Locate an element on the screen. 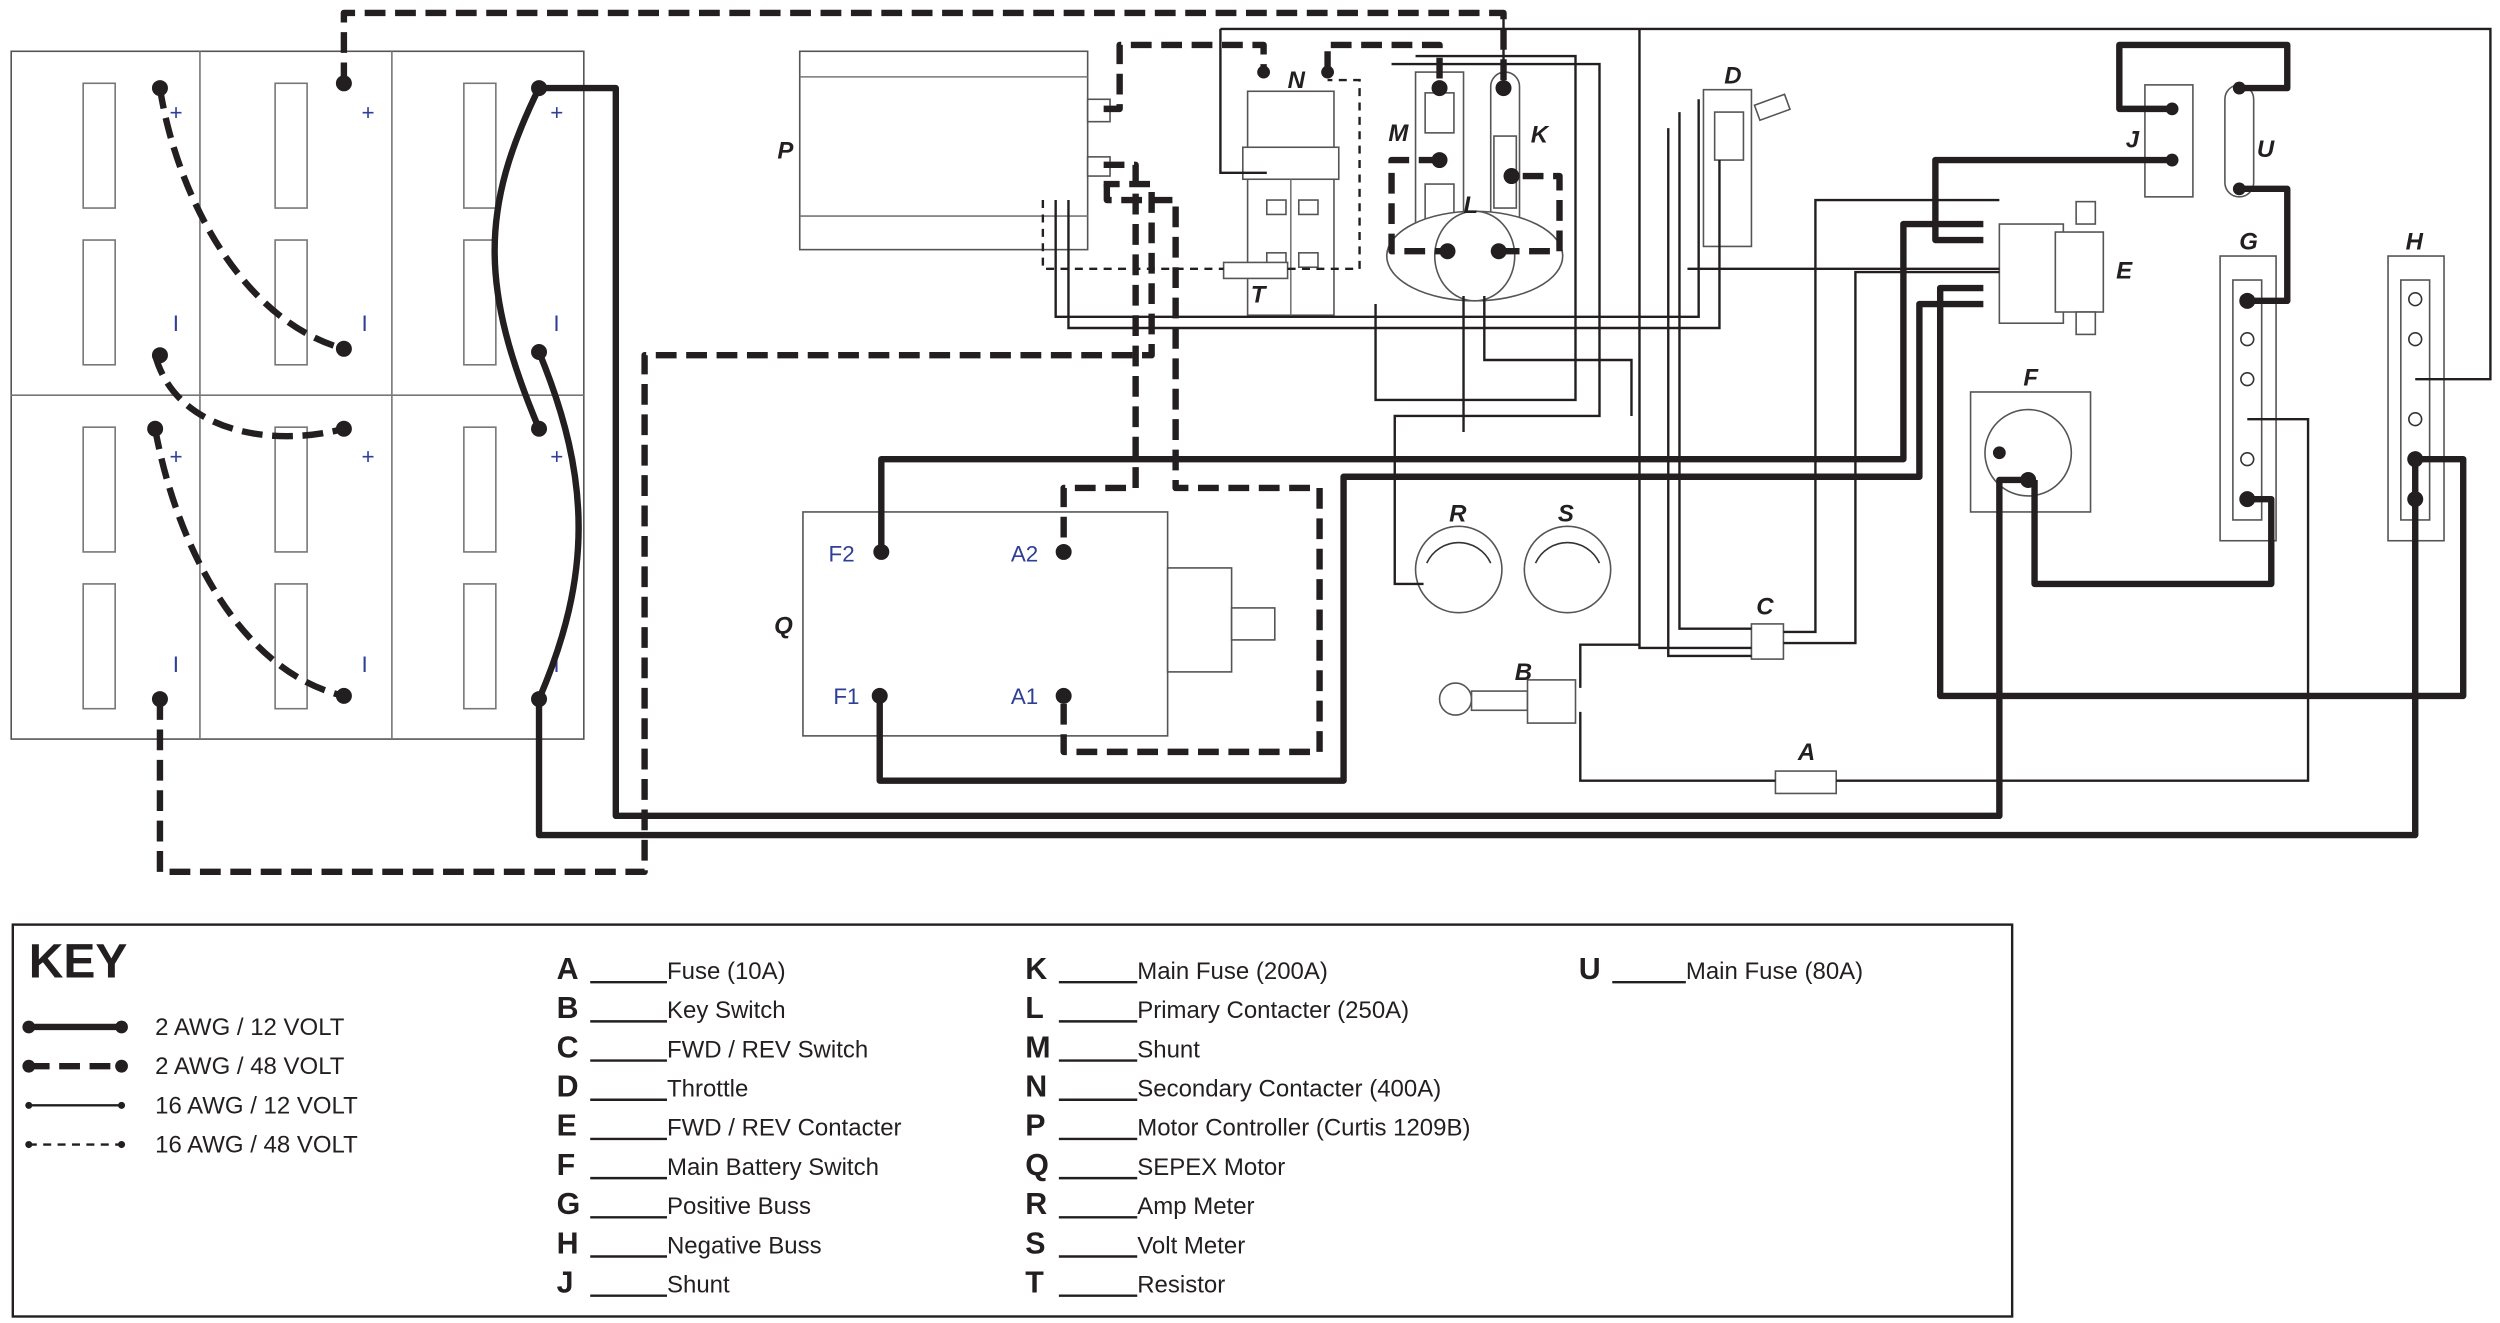 The image size is (2500, 1323). key-letter: C is located at coordinates (568, 1047).